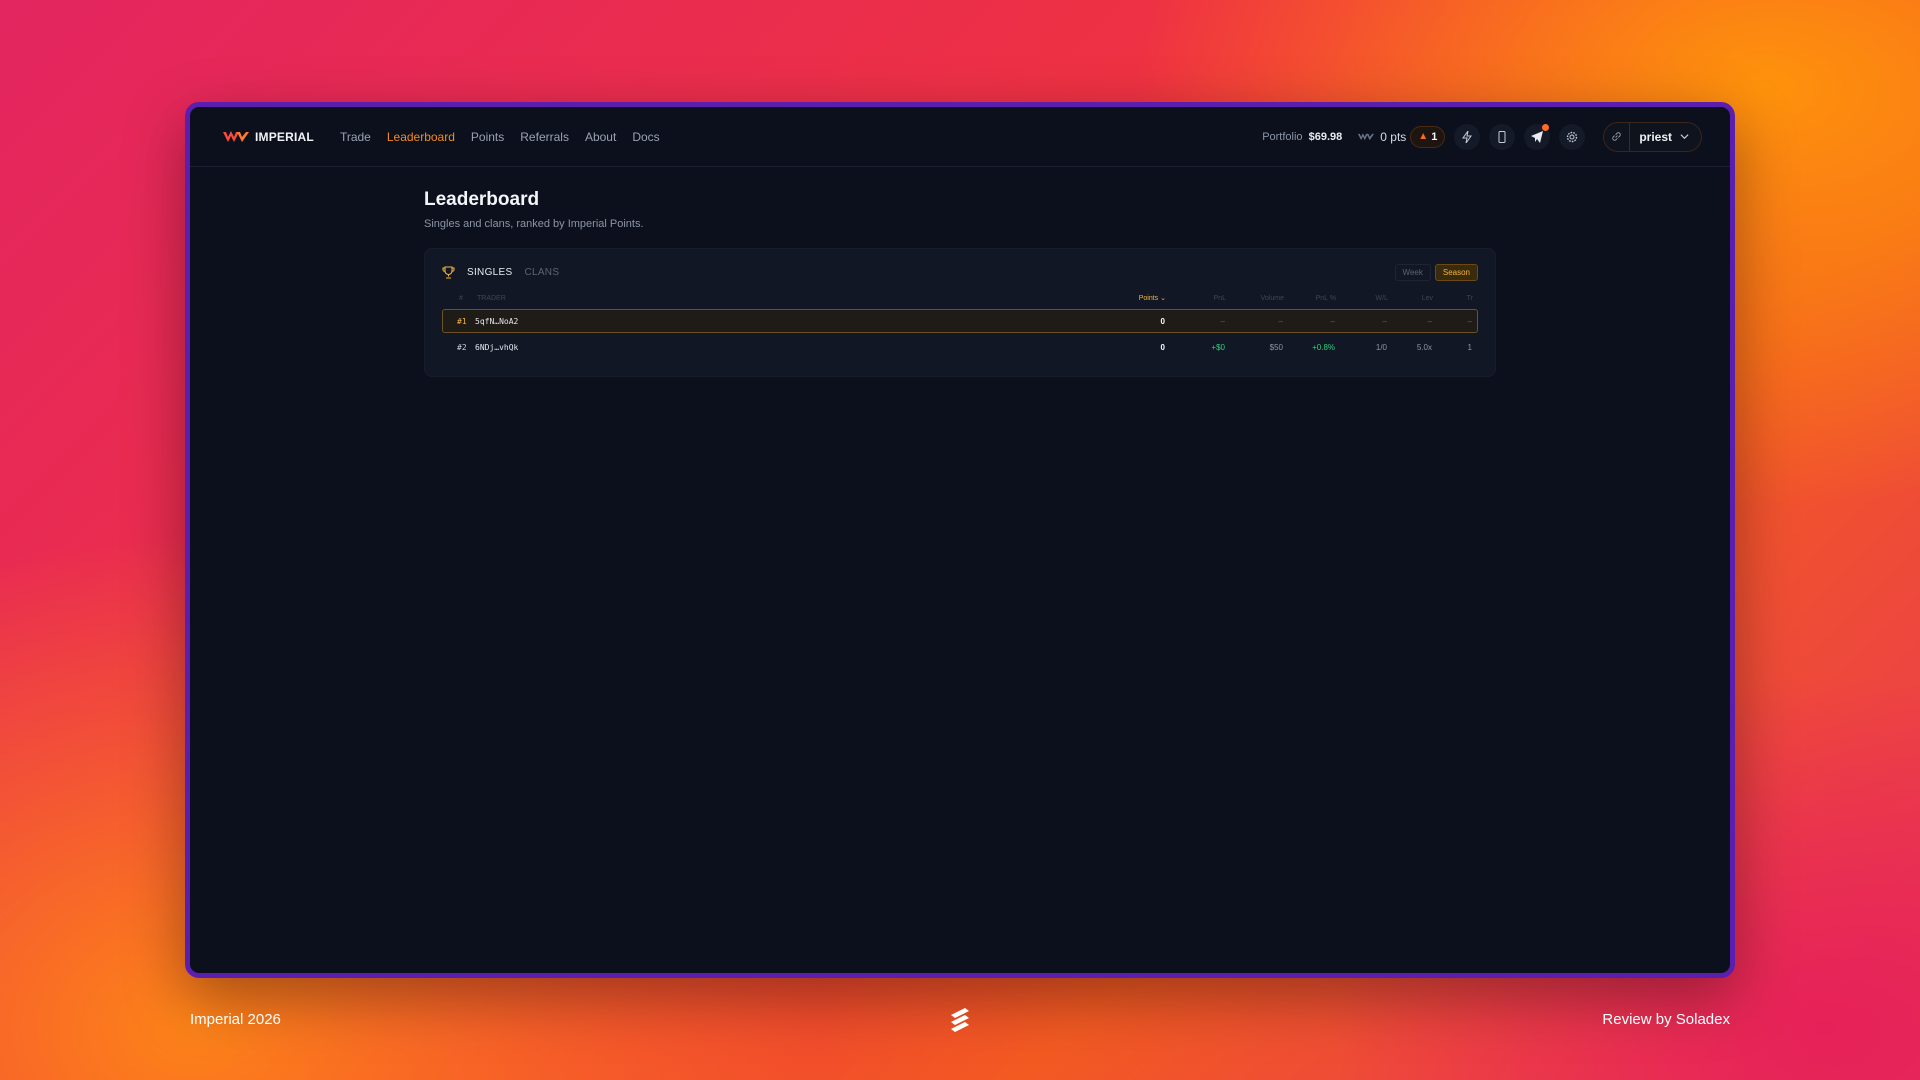 This screenshot has height=1080, width=1920. I want to click on soladex-logo-icon, so click(960, 1020).